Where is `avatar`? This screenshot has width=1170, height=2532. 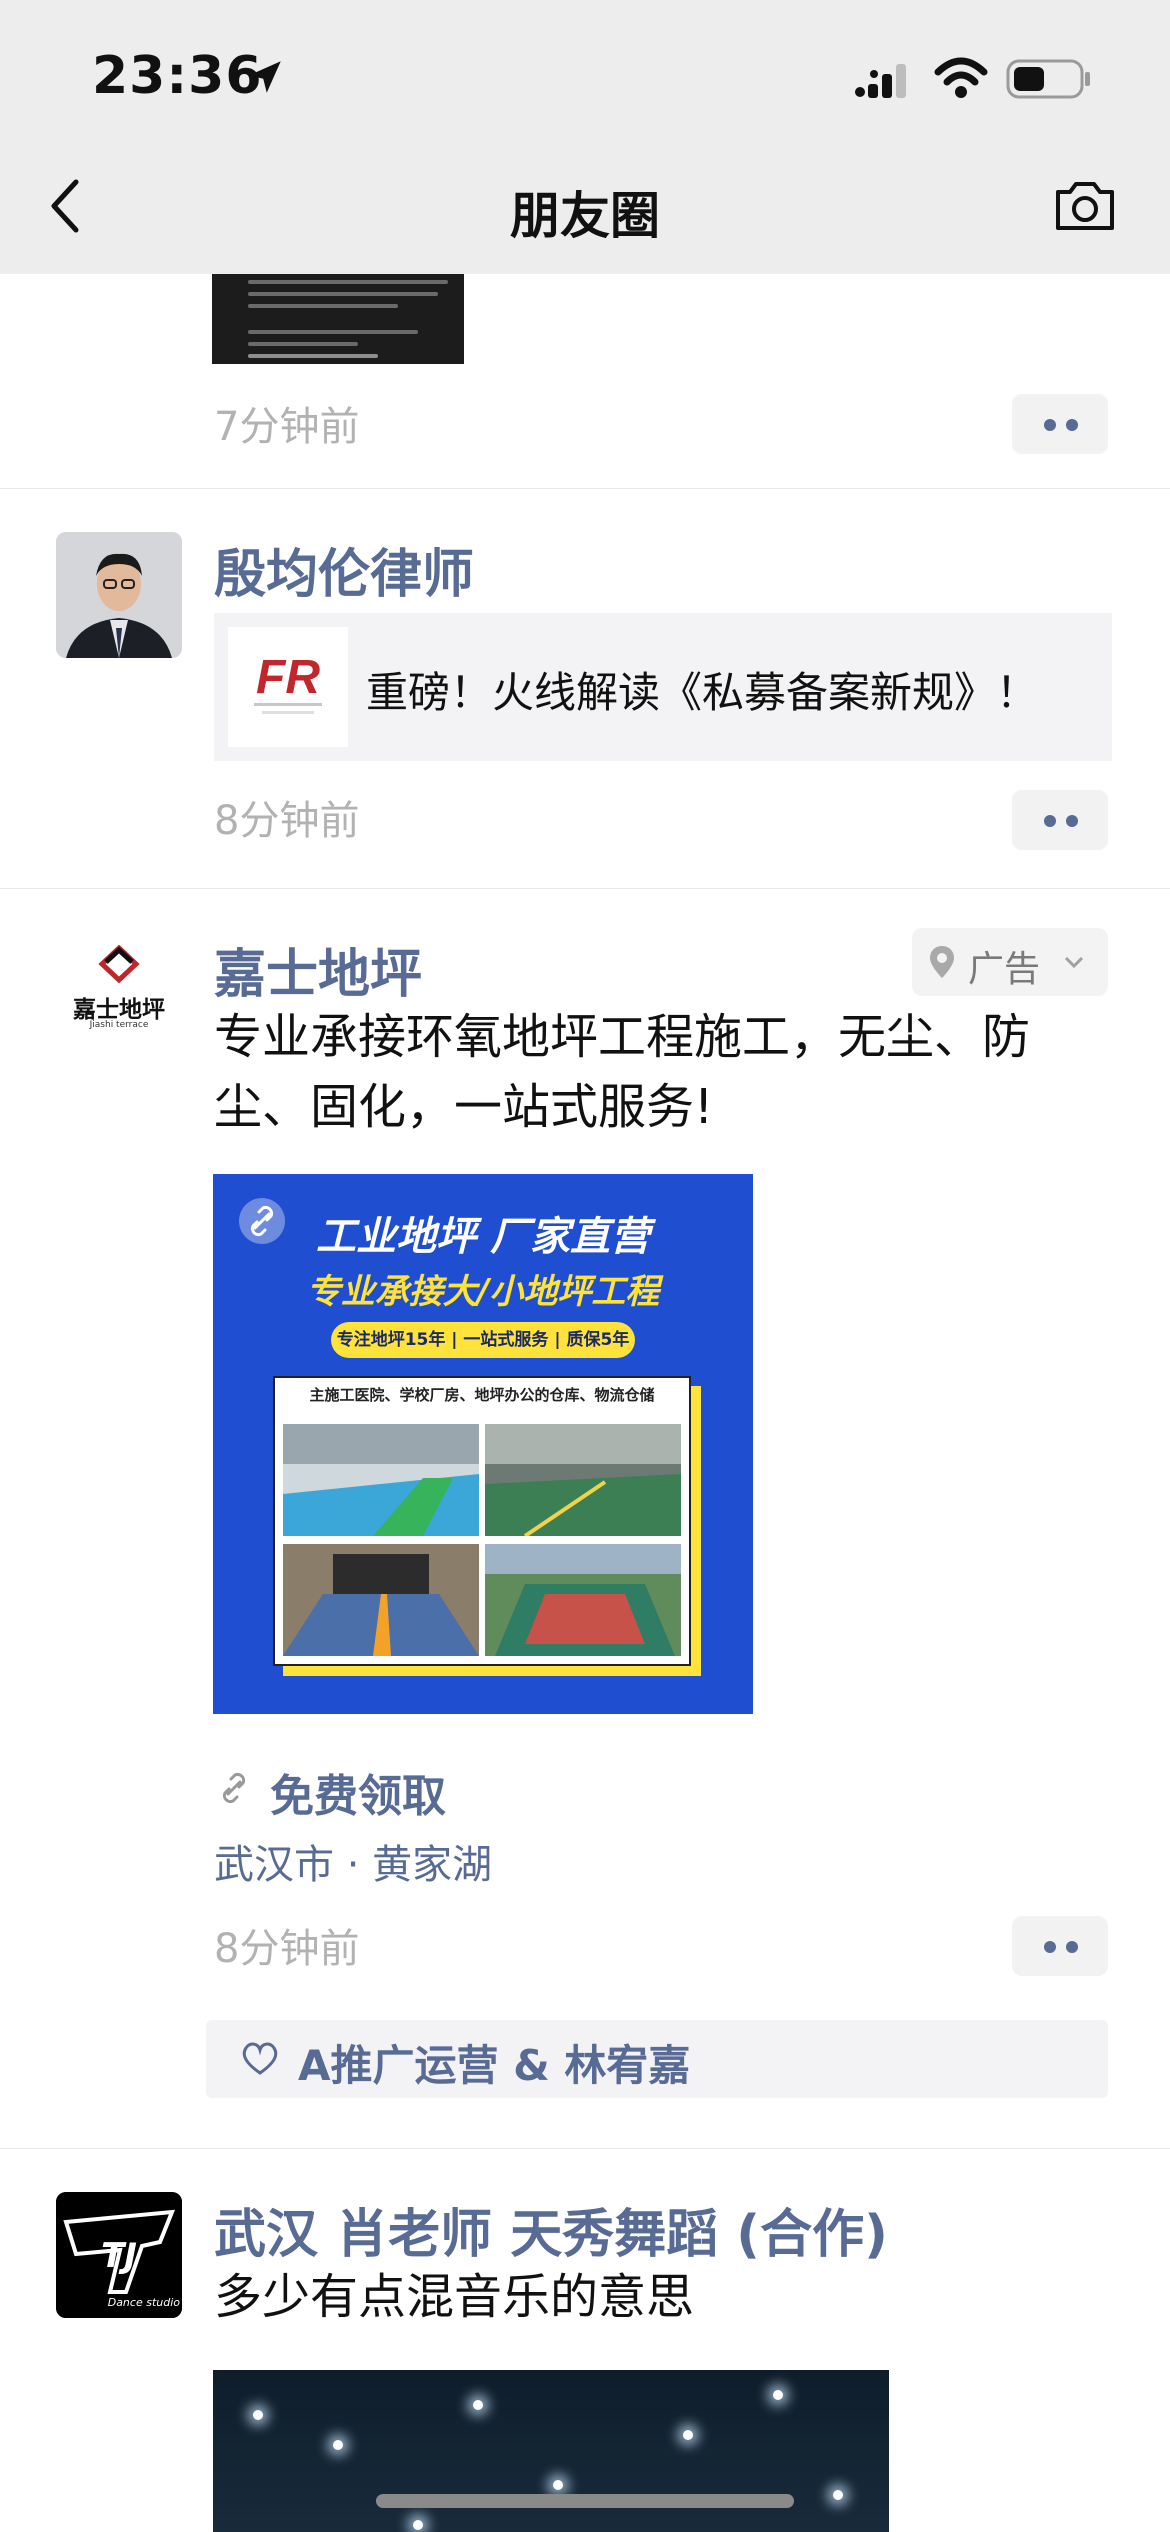 avatar is located at coordinates (119, 595).